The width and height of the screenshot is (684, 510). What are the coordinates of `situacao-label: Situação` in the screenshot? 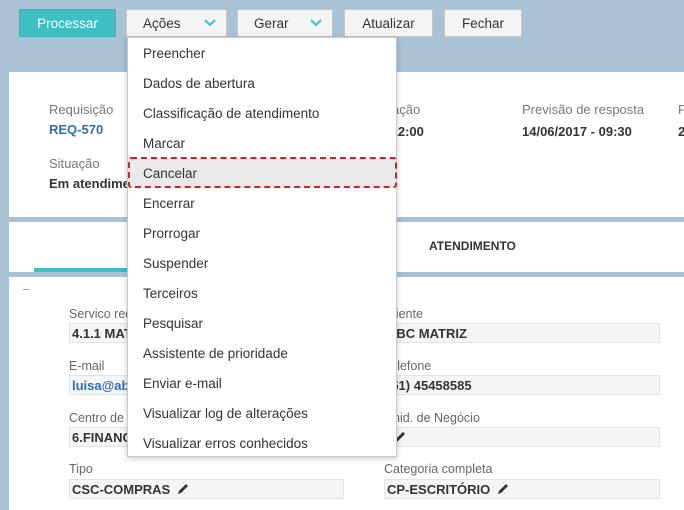 It's located at (74, 163).